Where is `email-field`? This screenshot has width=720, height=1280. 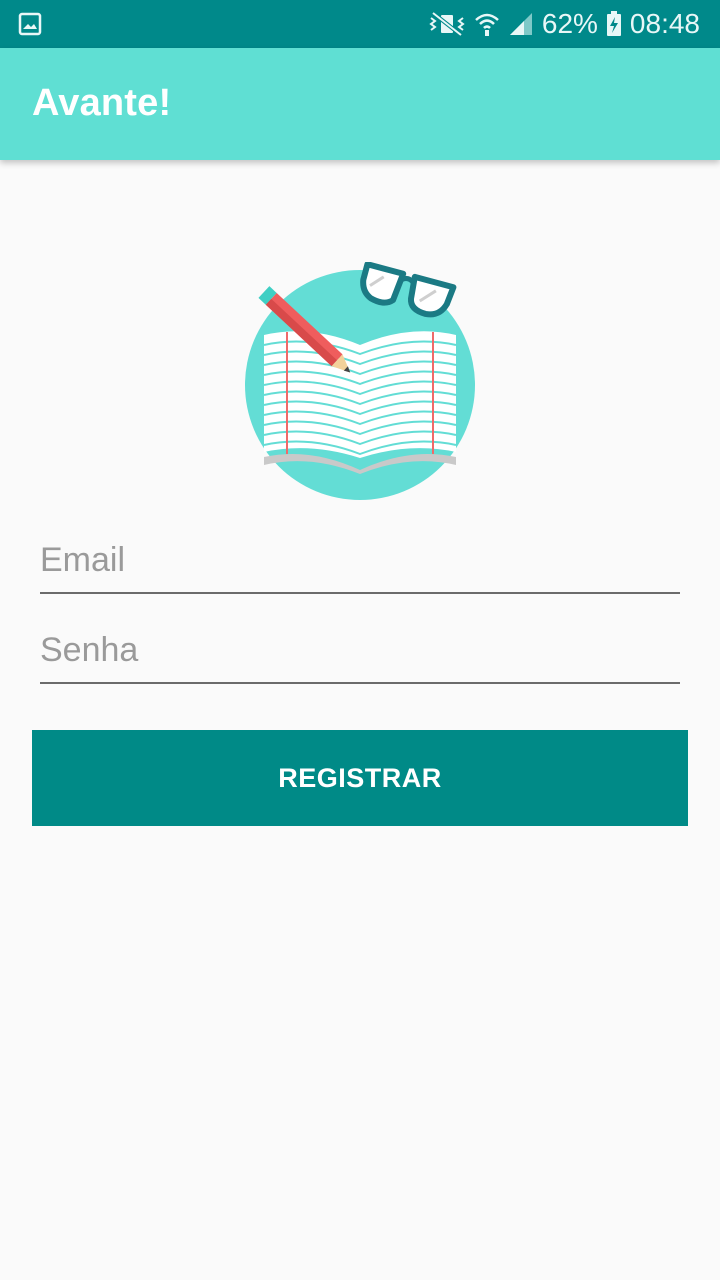 email-field is located at coordinates (360, 560).